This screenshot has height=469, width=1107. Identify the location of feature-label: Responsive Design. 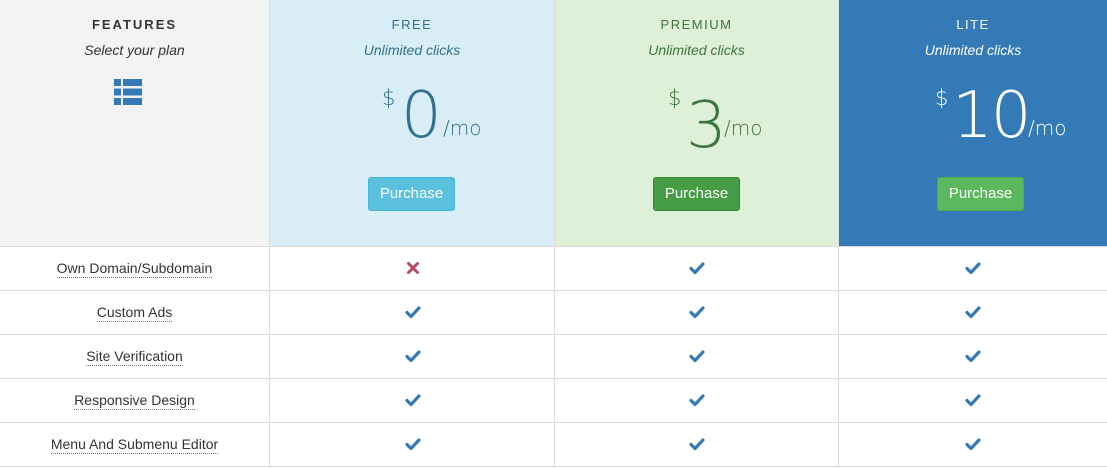
(134, 401).